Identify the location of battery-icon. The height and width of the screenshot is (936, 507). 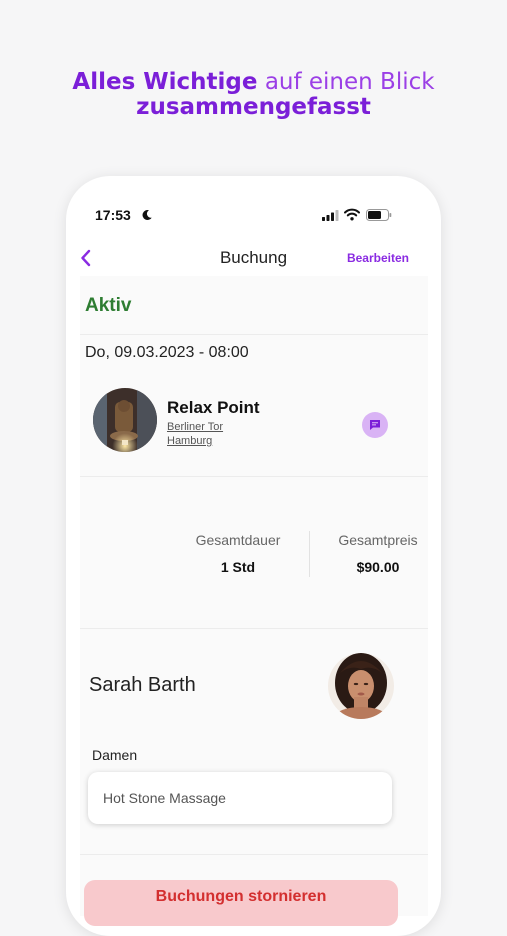
(379, 215).